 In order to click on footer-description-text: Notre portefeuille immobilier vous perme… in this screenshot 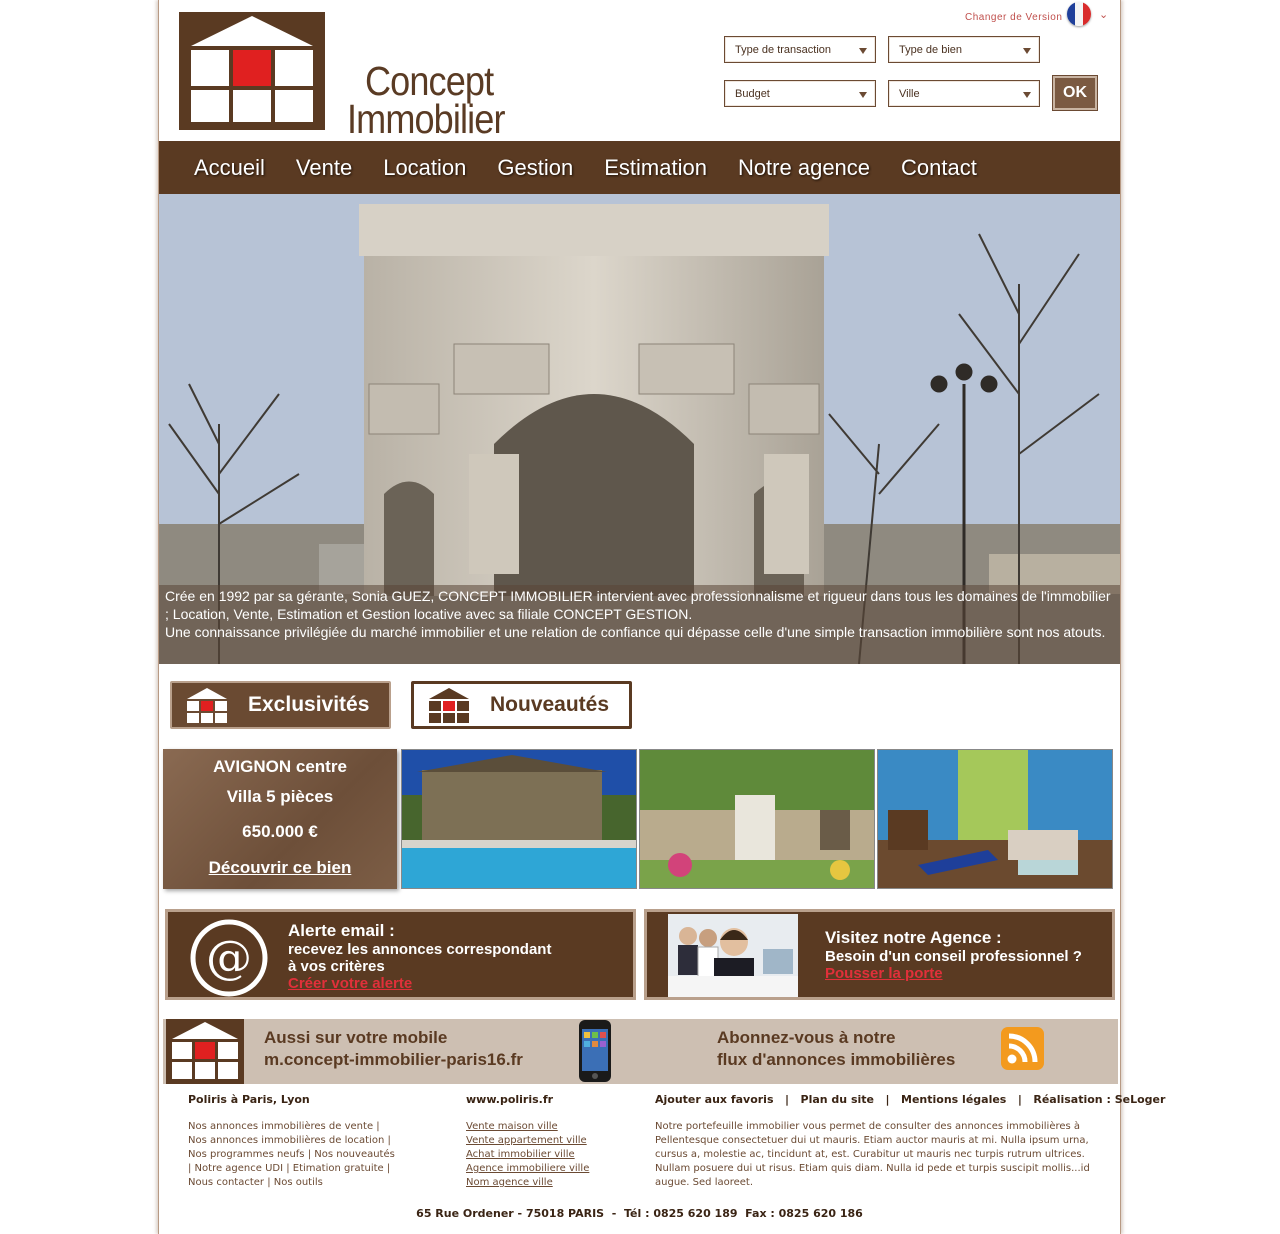, I will do `click(872, 1154)`.